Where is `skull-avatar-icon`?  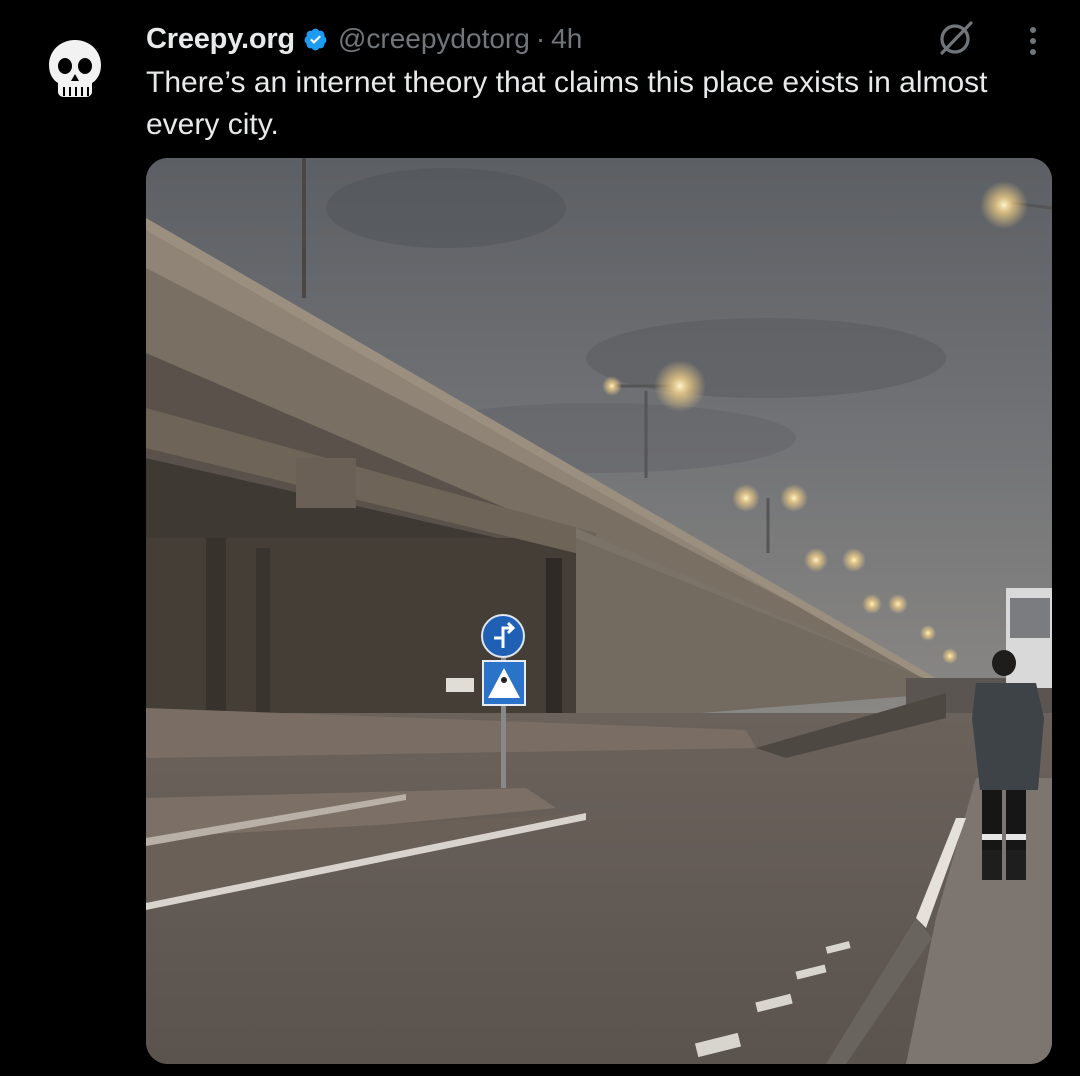
skull-avatar-icon is located at coordinates (75, 69).